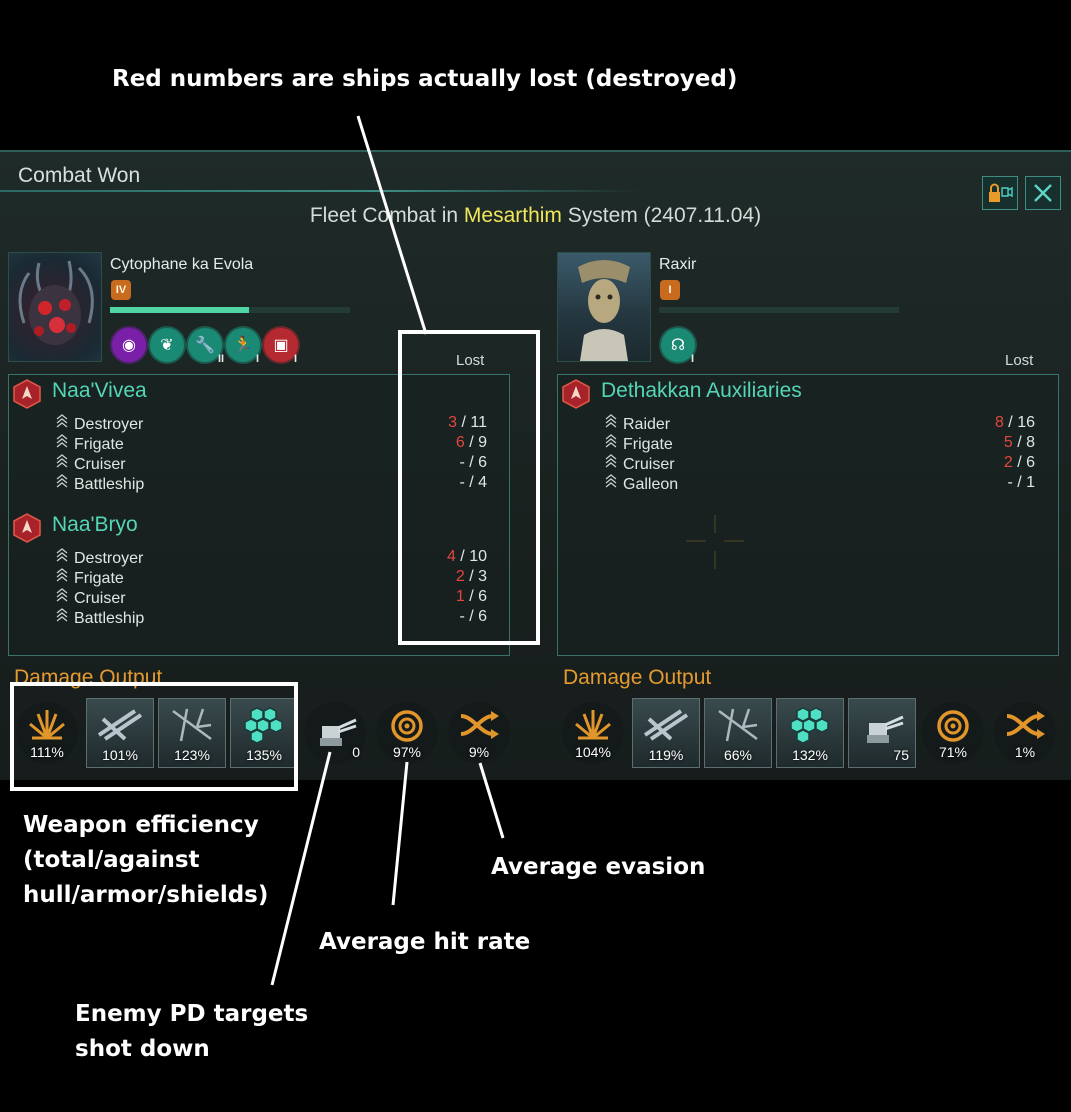  What do you see at coordinates (479, 752) in the screenshot?
I see `stat-value: 9%` at bounding box center [479, 752].